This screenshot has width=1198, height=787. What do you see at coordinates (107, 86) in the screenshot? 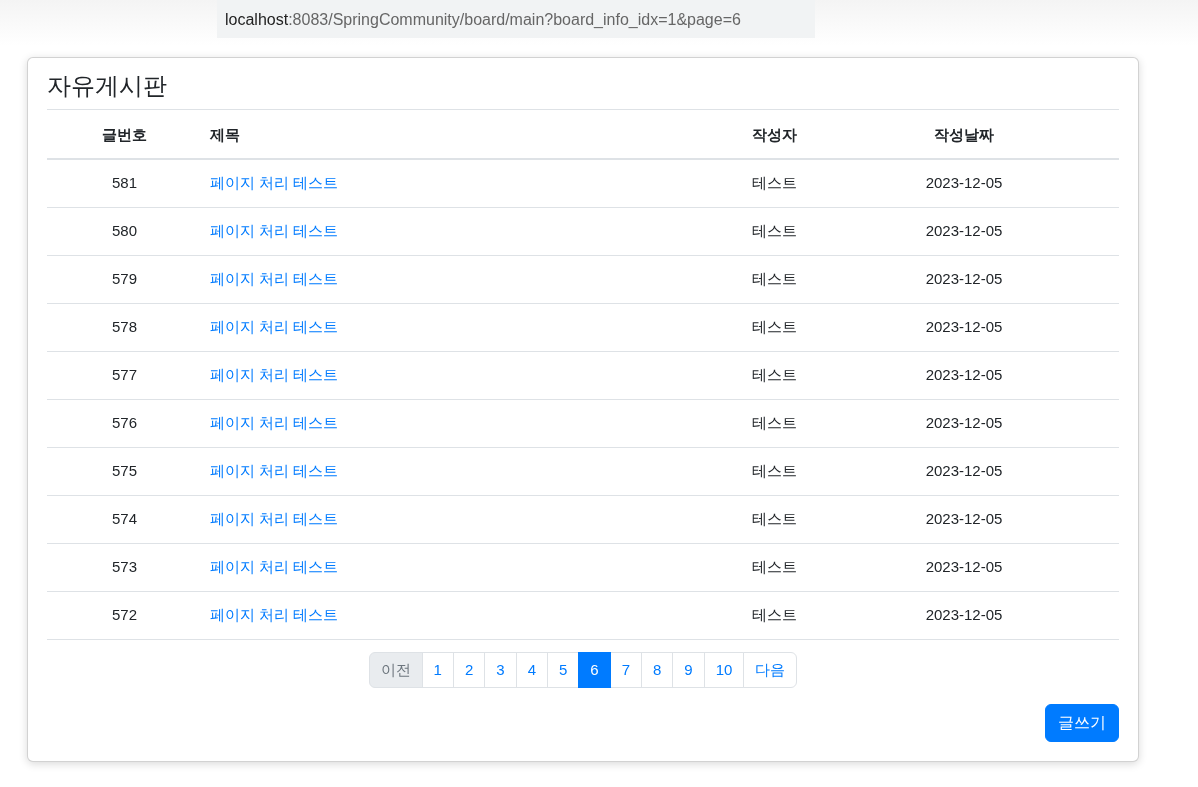
I see `board-title: 자유게시판` at bounding box center [107, 86].